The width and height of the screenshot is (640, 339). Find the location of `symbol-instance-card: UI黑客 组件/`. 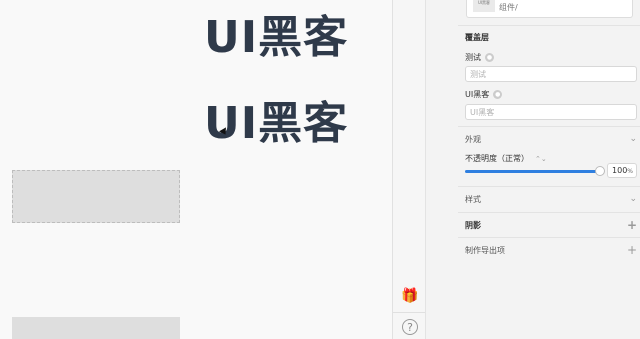

symbol-instance-card: UI黑客 组件/ is located at coordinates (549, 9).